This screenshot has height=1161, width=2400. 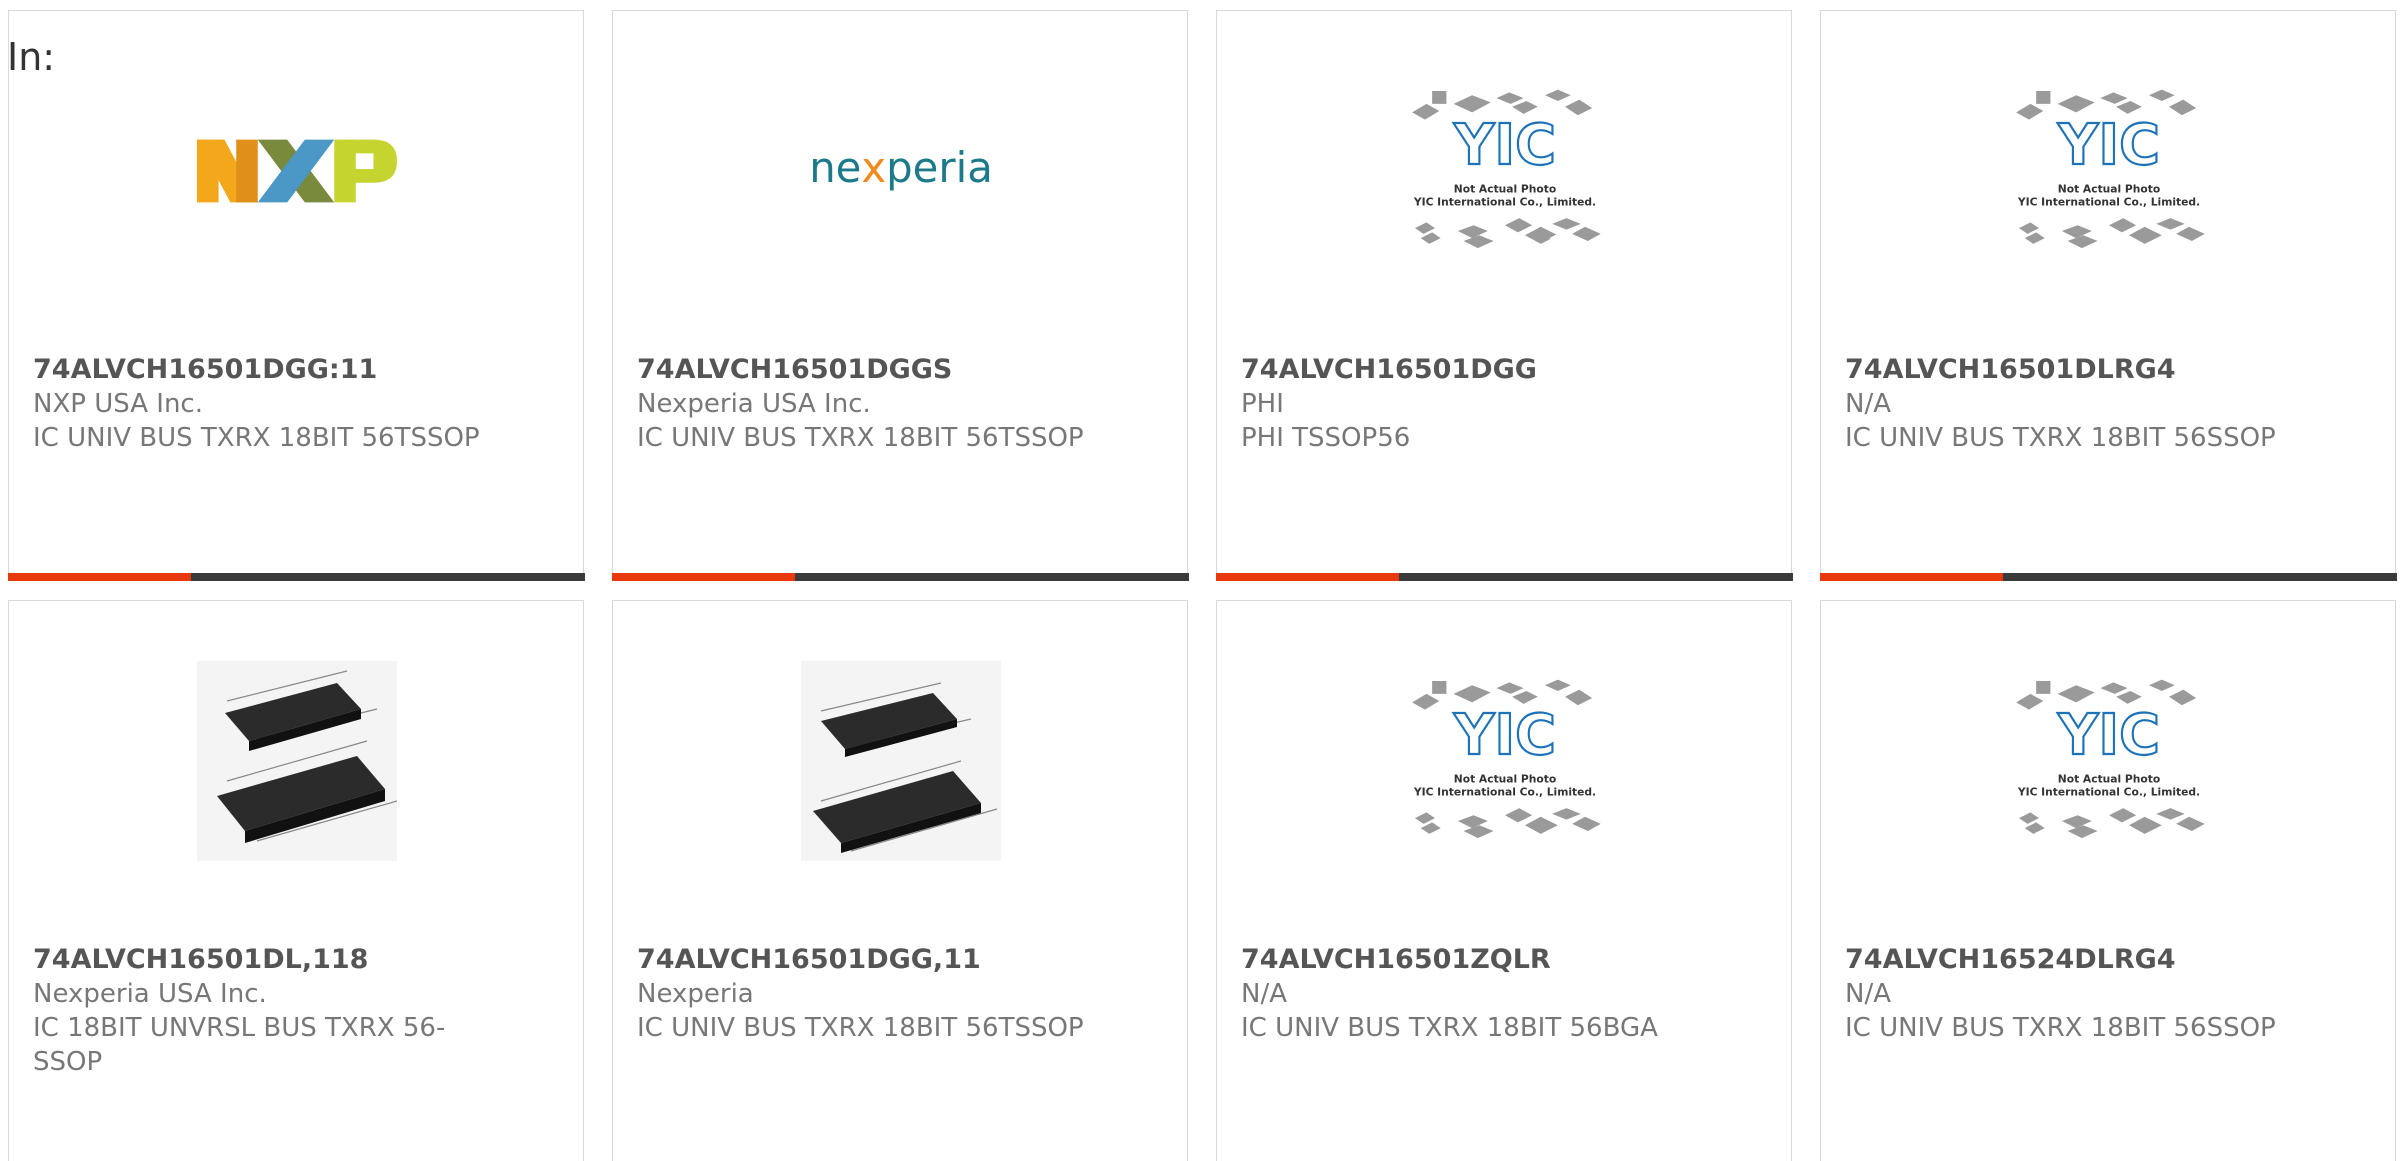 I want to click on part-number: 74ALVCH16501DGGS, so click(x=872, y=370).